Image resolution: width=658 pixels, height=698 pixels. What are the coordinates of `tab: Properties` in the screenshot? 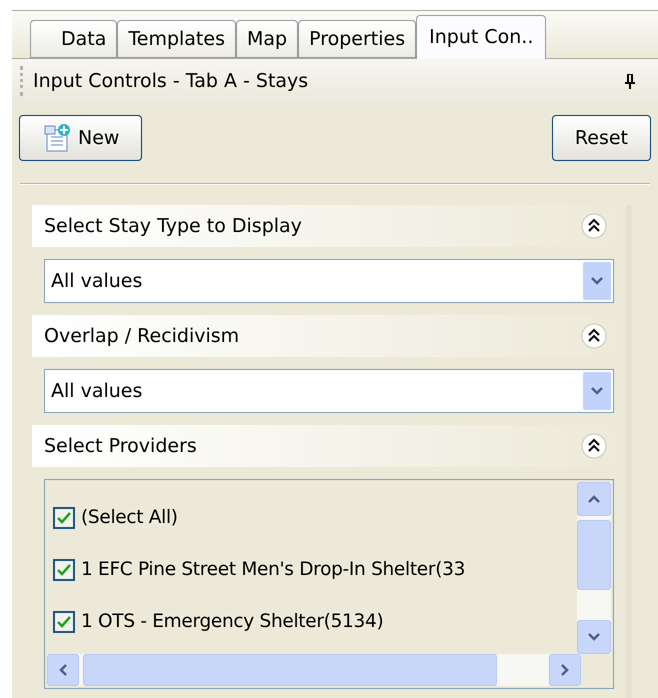 It's located at (357, 39).